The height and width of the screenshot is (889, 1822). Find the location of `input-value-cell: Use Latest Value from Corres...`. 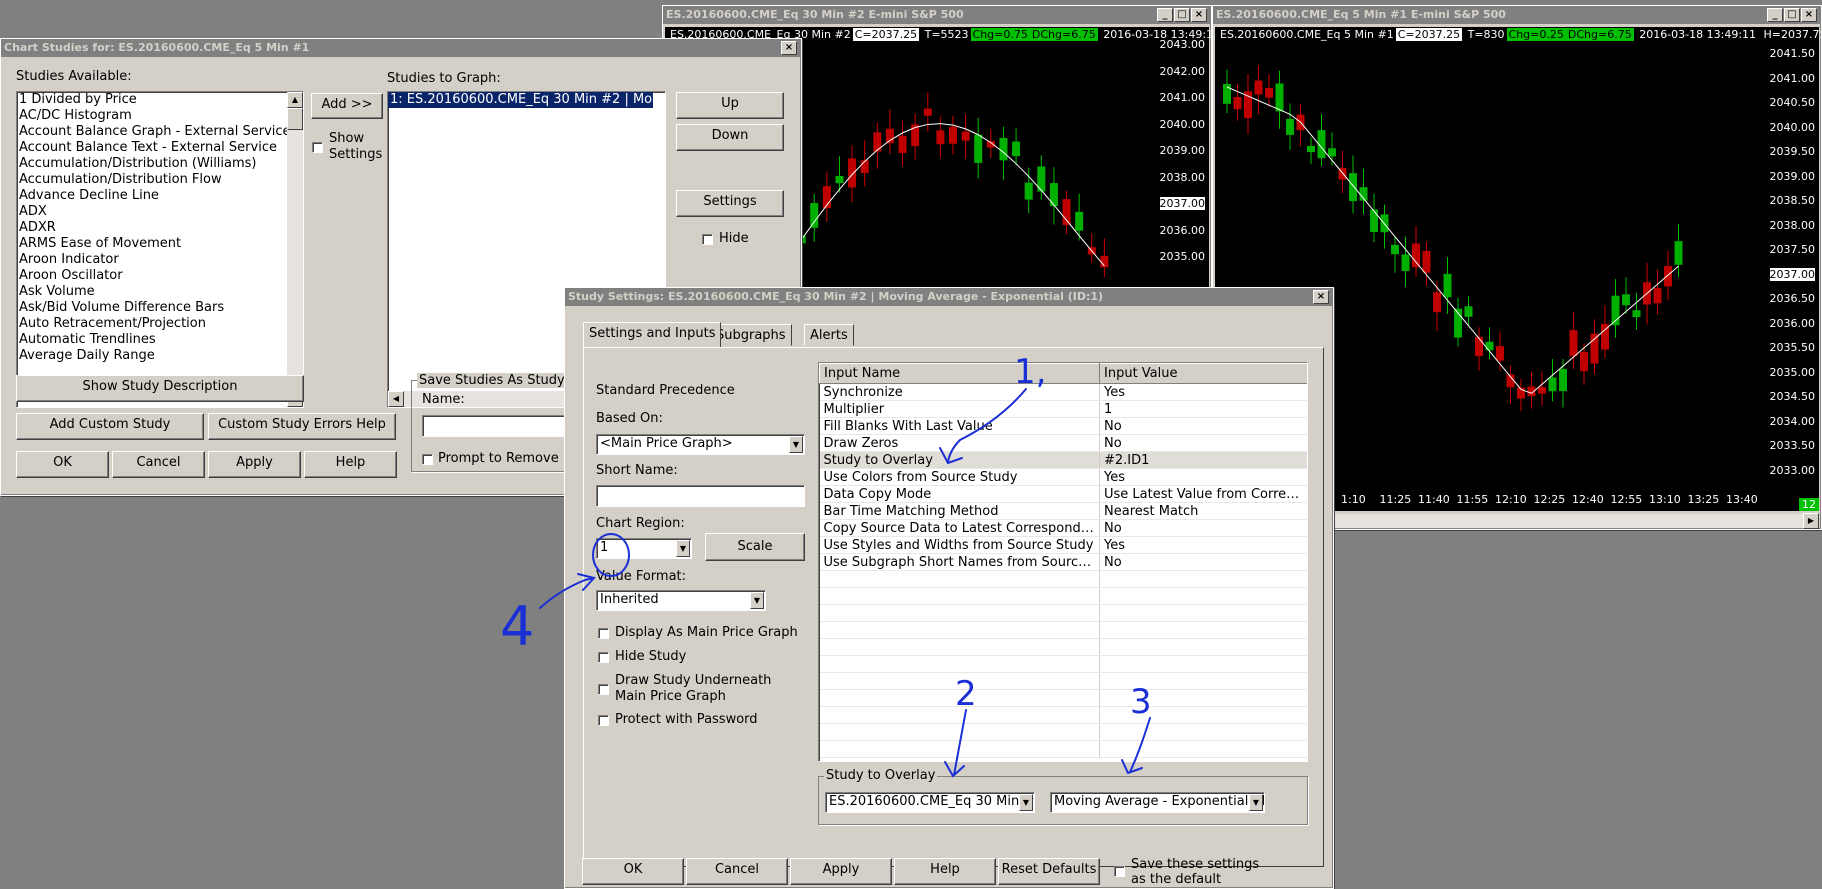

input-value-cell: Use Latest Value from Corres... is located at coordinates (1203, 494).